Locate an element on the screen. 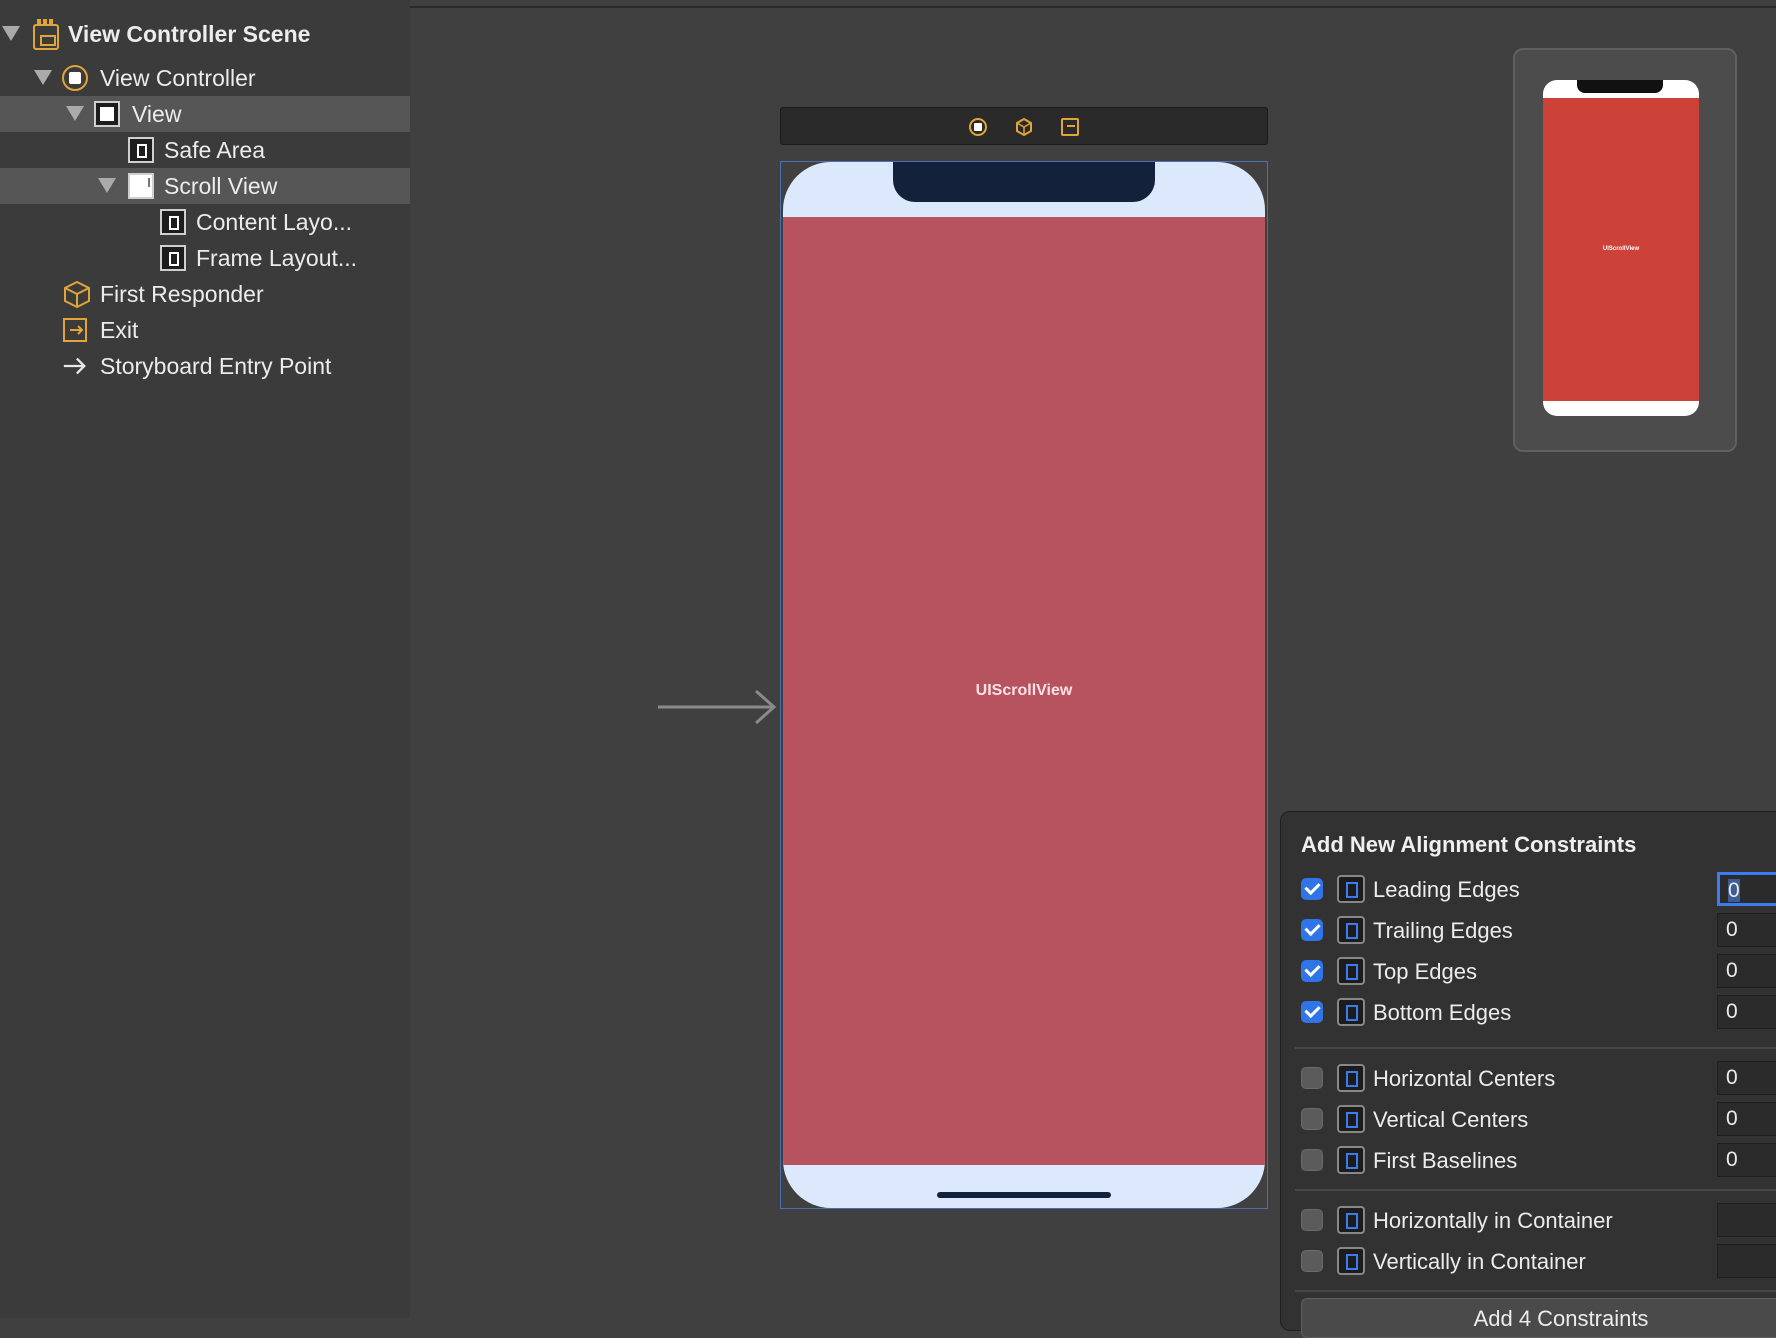  outline-item-exit: Exit is located at coordinates (205, 330).